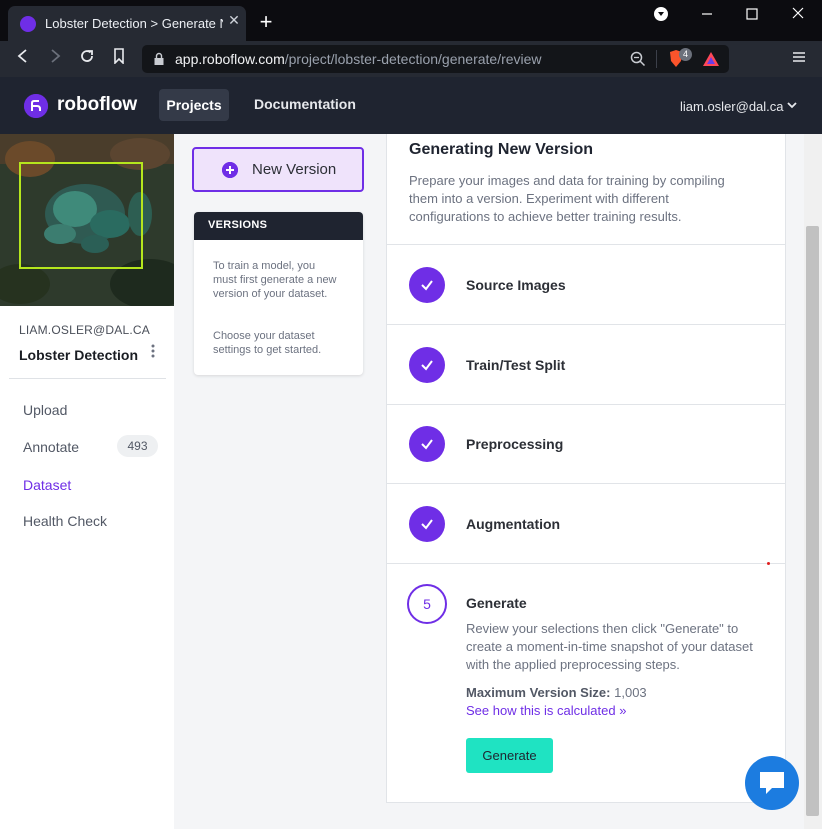 The image size is (822, 829). Describe the element at coordinates (798, 17) in the screenshot. I see `close-window-icon` at that location.